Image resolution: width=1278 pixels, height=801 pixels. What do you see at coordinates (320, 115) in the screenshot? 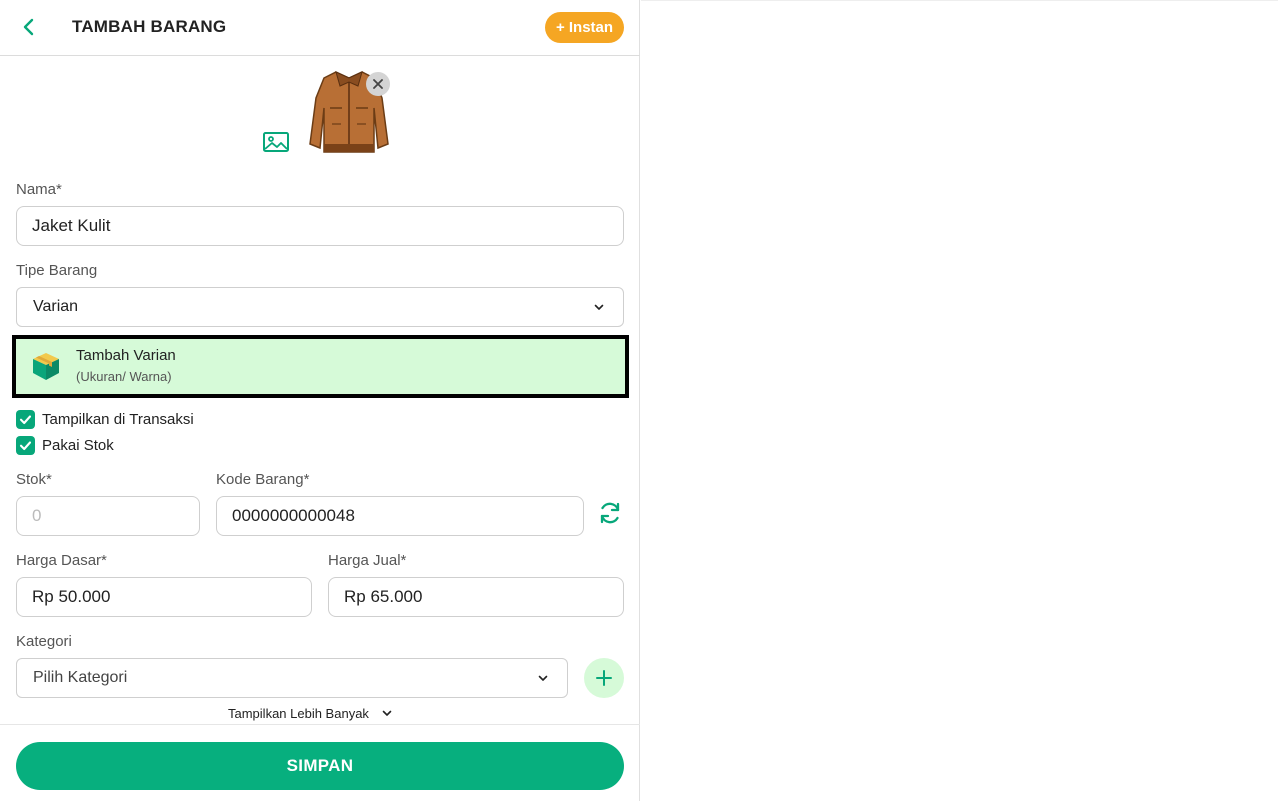
I see `image-area` at bounding box center [320, 115].